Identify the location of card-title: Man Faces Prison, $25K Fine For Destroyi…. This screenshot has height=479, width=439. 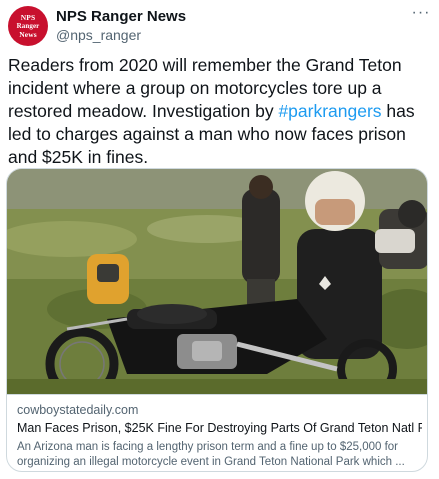
(219, 428).